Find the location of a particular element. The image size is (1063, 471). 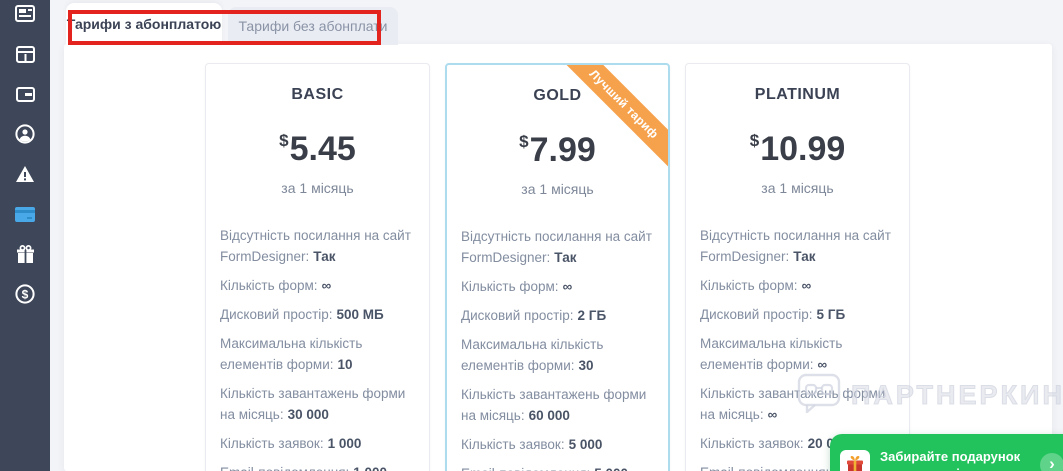

feature-value: 500 МБ is located at coordinates (360, 314).